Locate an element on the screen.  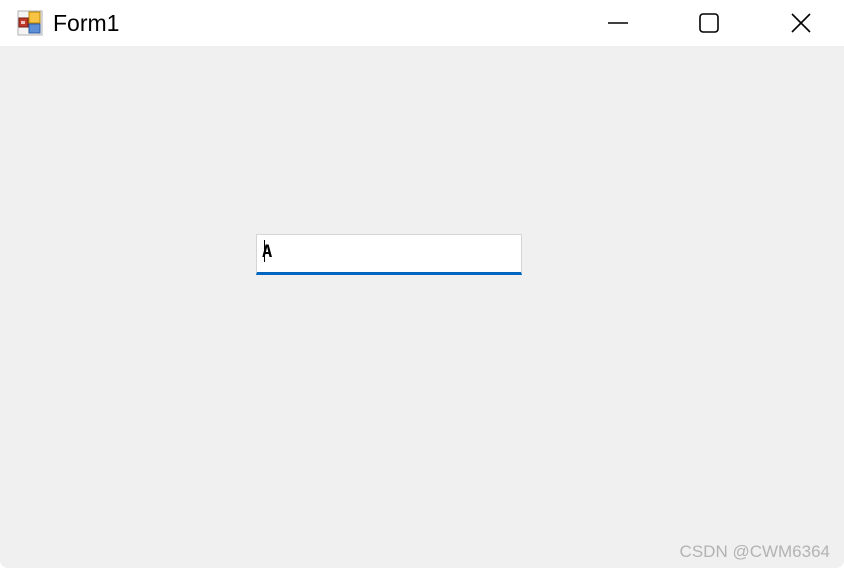
minimize-button is located at coordinates (618, 23).